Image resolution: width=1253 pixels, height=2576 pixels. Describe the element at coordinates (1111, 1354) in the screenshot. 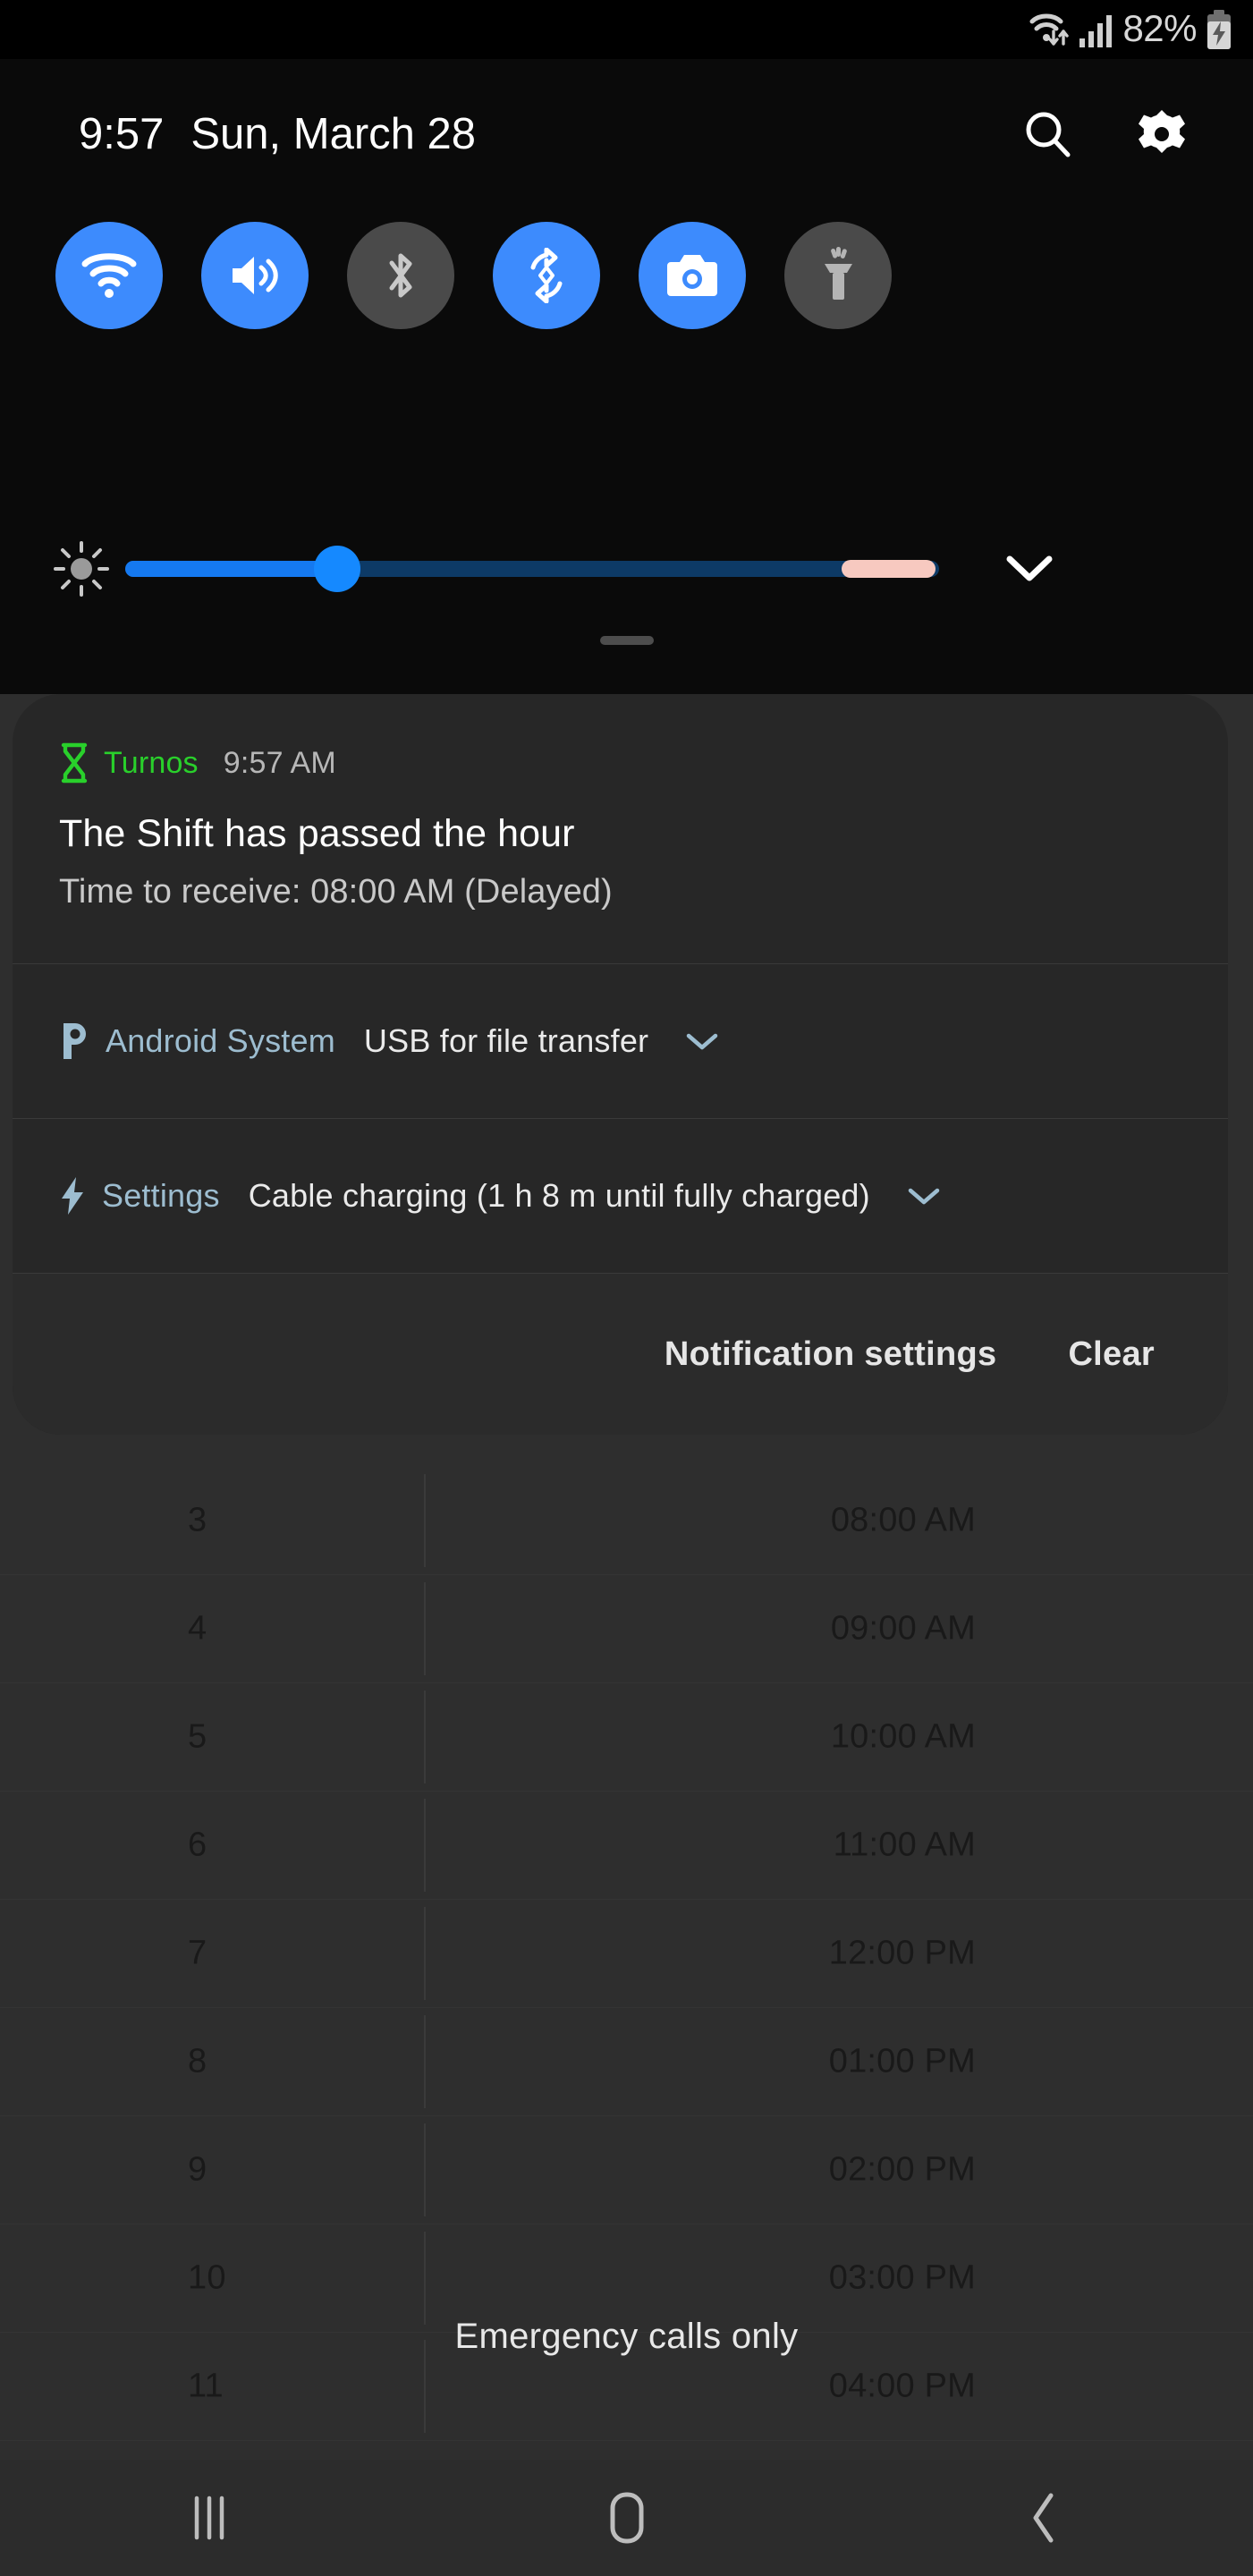

I see `clear-all-button: Clear` at that location.